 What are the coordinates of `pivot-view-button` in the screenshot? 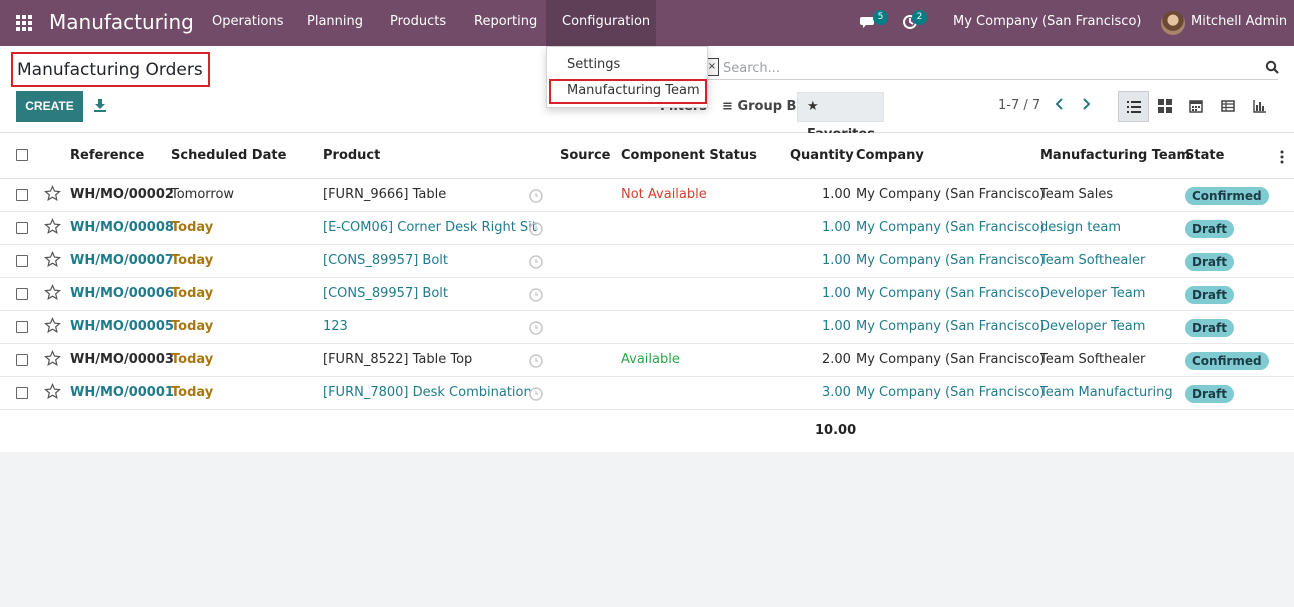 It's located at (1228, 106).